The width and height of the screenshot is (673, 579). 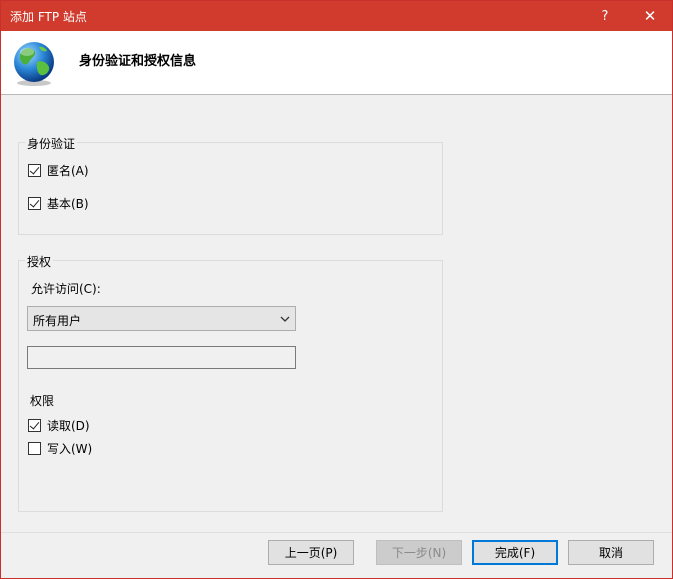 What do you see at coordinates (34, 170) in the screenshot?
I see `anonymous-checkbox-box` at bounding box center [34, 170].